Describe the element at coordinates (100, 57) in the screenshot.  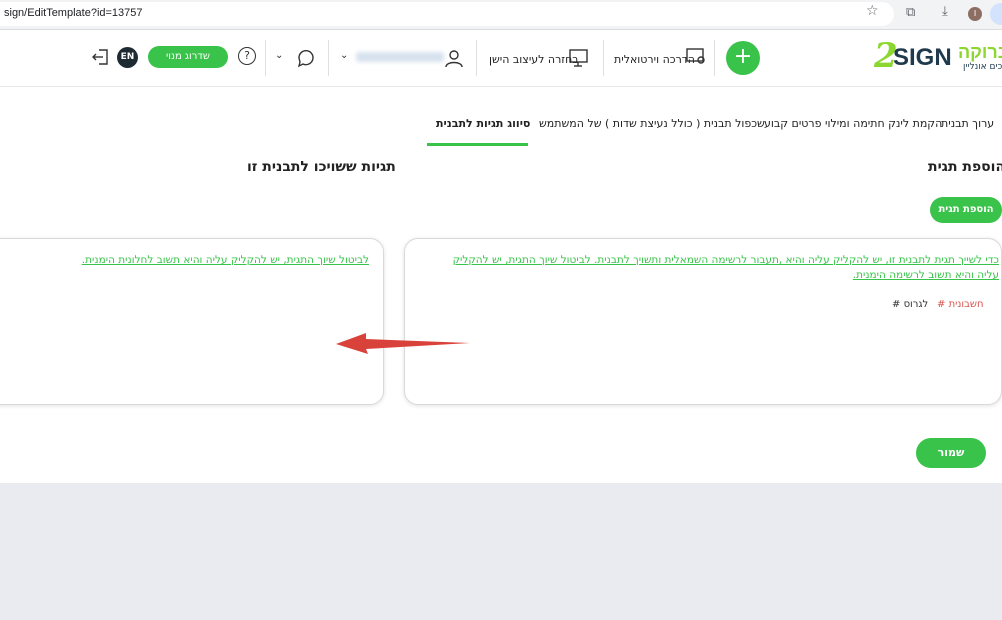
I see `logout-icon` at that location.